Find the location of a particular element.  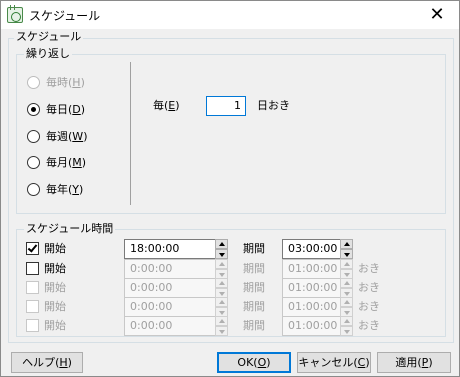

apply-button: 適用(P) is located at coordinates (414, 362).